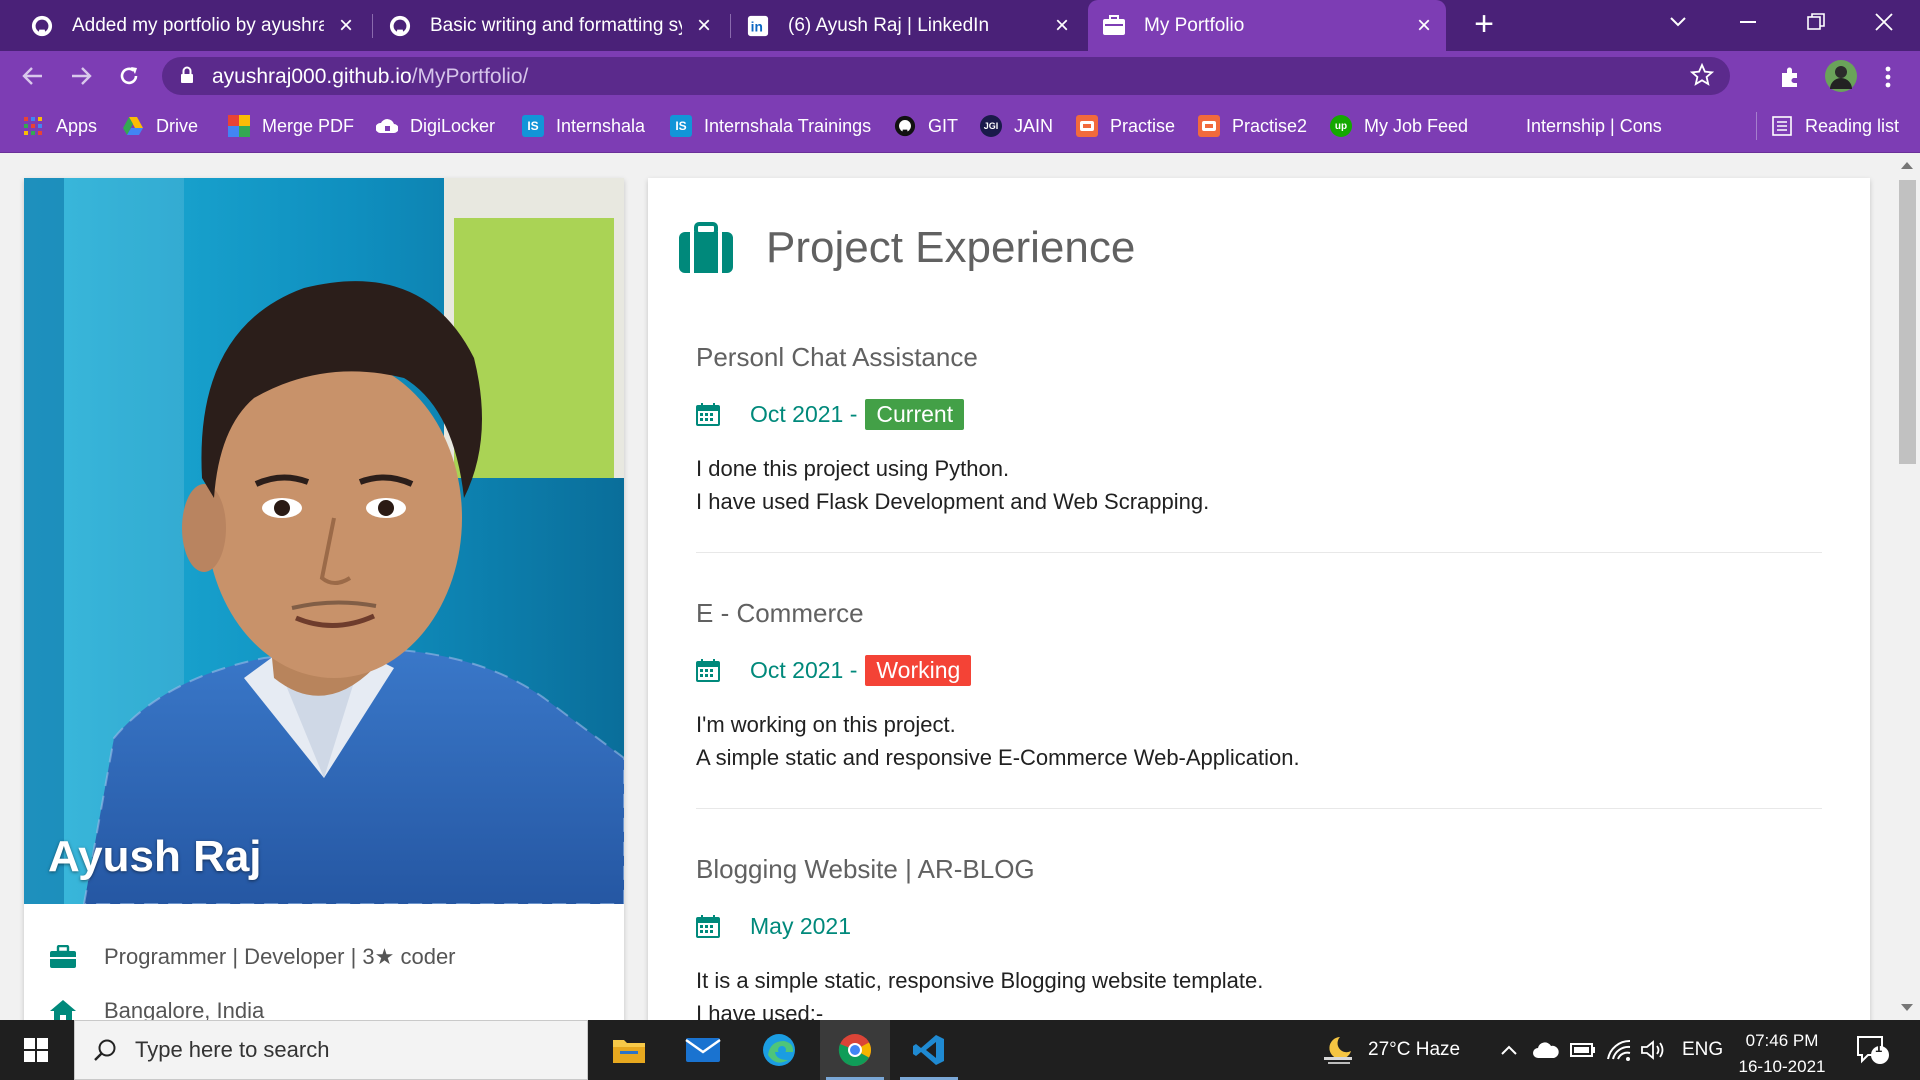  I want to click on browser-tab: Added my portfolio by ayushraj000 ×, so click(192, 25).